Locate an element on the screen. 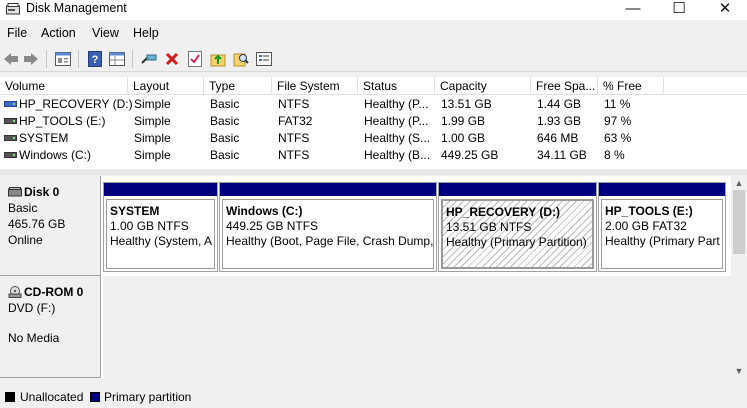 The height and width of the screenshot is (408, 747). cdrom-0-info: CD-ROM 0 DVD (F:) No Media is located at coordinates (50, 327).